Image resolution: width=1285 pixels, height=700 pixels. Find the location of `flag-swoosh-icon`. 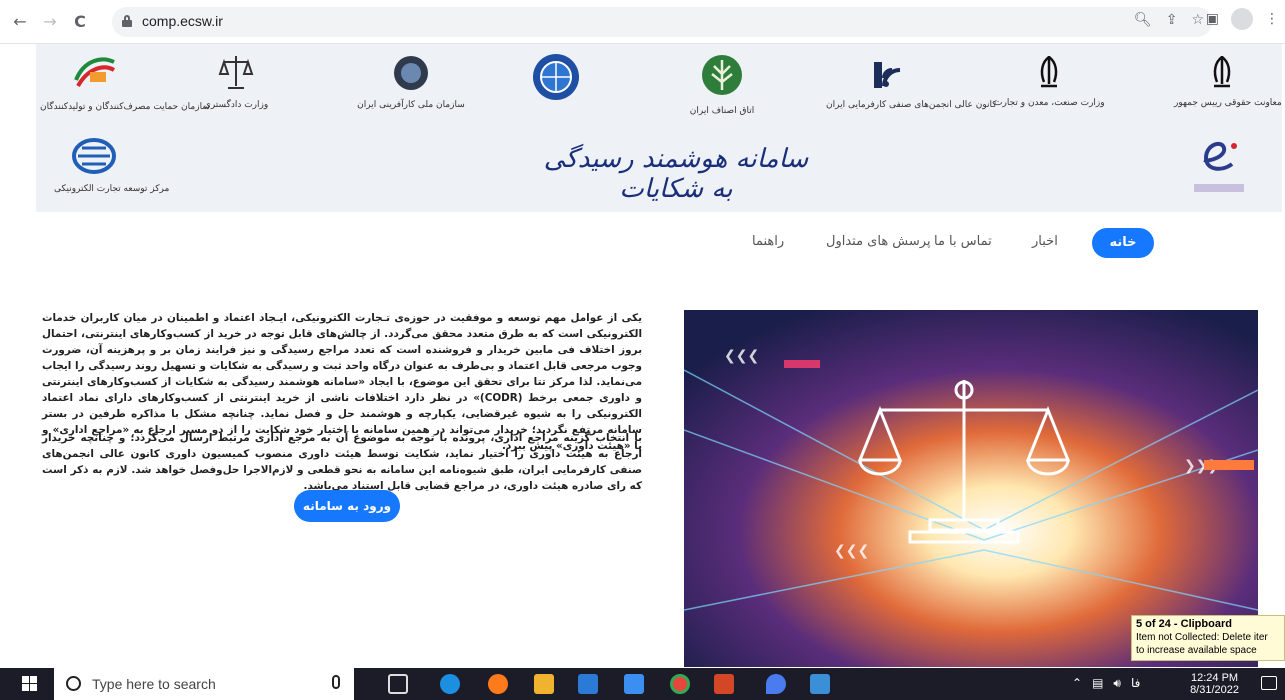

flag-swoosh-icon is located at coordinates (95, 72).